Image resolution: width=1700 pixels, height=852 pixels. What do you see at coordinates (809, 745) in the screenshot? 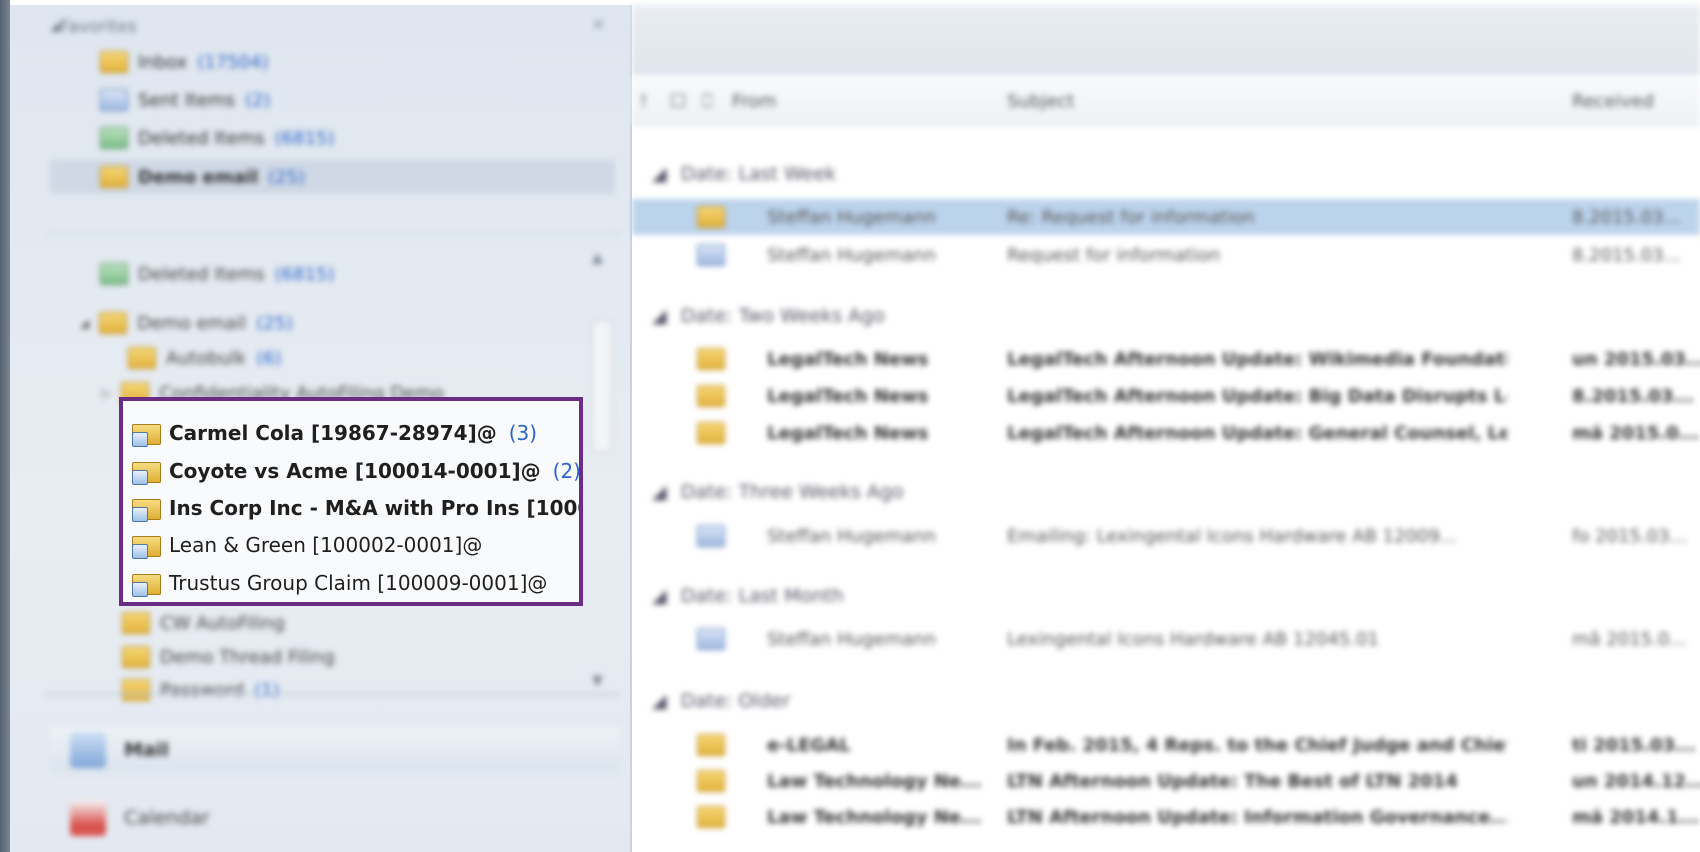
I see `message-from: e-LEGAL` at bounding box center [809, 745].